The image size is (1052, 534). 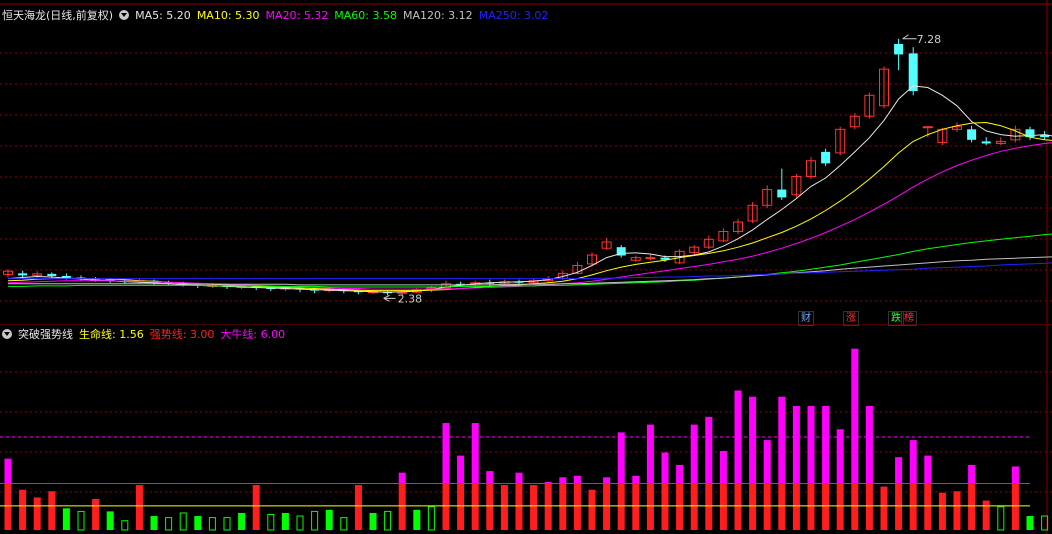 What do you see at coordinates (163, 15) in the screenshot?
I see `ma5-label: MA5: 5.20` at bounding box center [163, 15].